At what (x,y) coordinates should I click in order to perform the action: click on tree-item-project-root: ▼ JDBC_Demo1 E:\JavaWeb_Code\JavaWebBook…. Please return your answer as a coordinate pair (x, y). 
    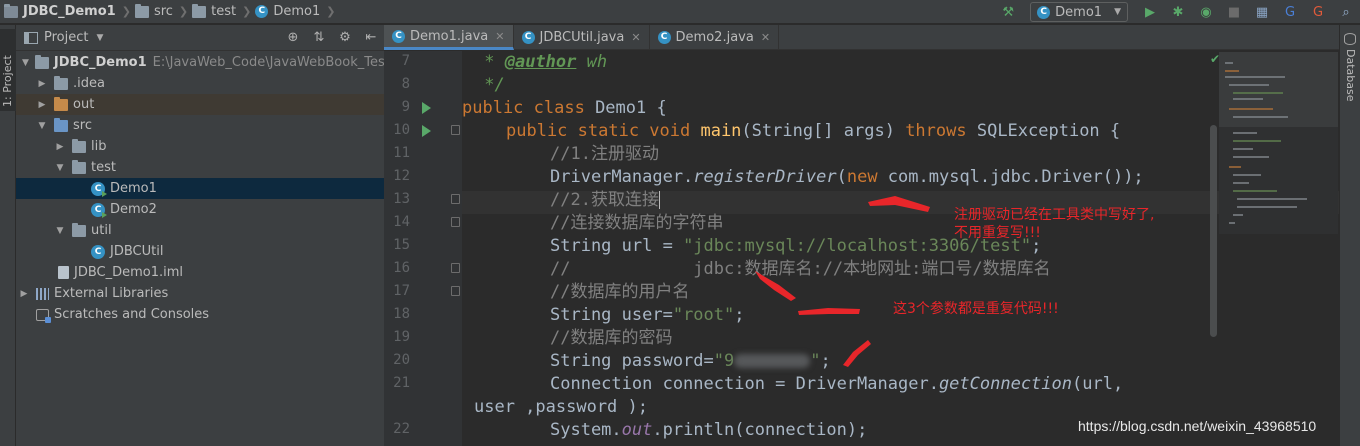
    Looking at the image, I should click on (215, 62).